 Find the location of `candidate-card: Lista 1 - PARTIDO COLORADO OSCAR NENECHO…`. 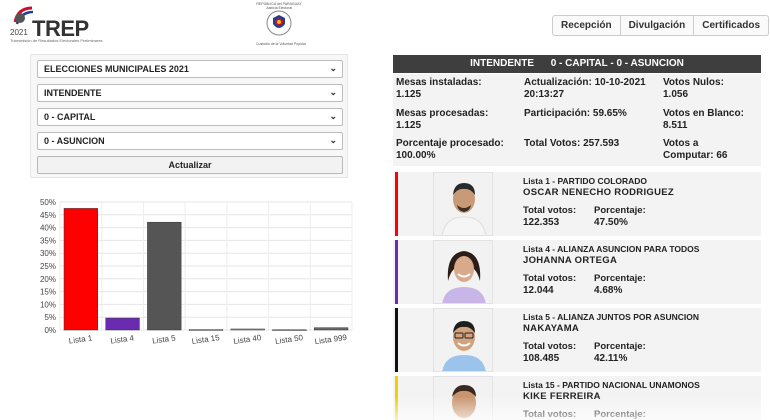

candidate-card: Lista 1 - PARTIDO COLORADO OSCAR NENECHO… is located at coordinates (577, 204).